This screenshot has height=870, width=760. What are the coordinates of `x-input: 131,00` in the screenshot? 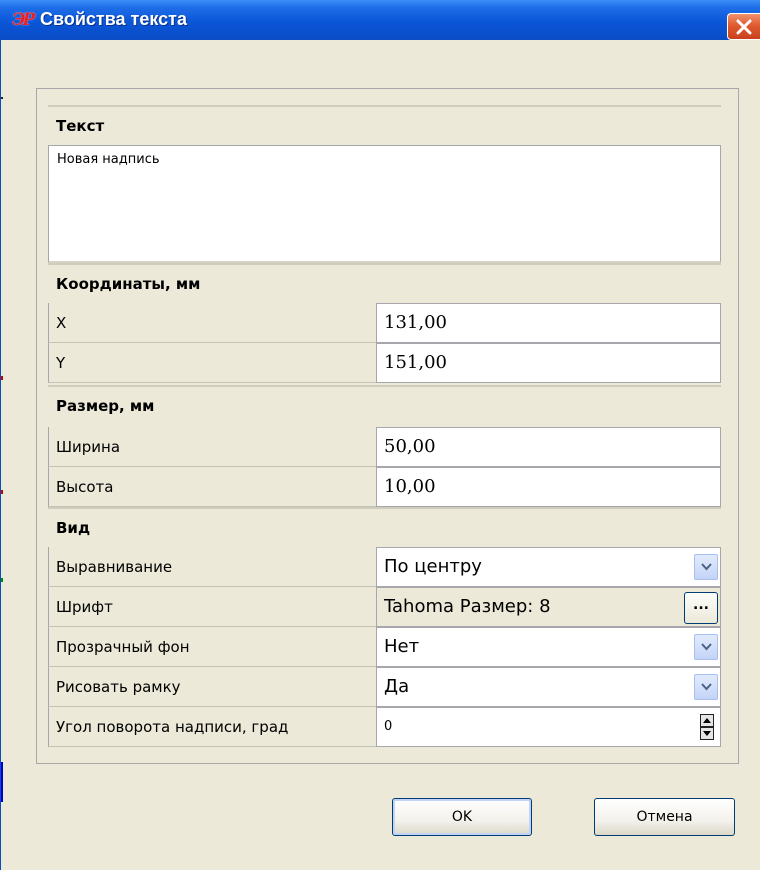 It's located at (548, 323).